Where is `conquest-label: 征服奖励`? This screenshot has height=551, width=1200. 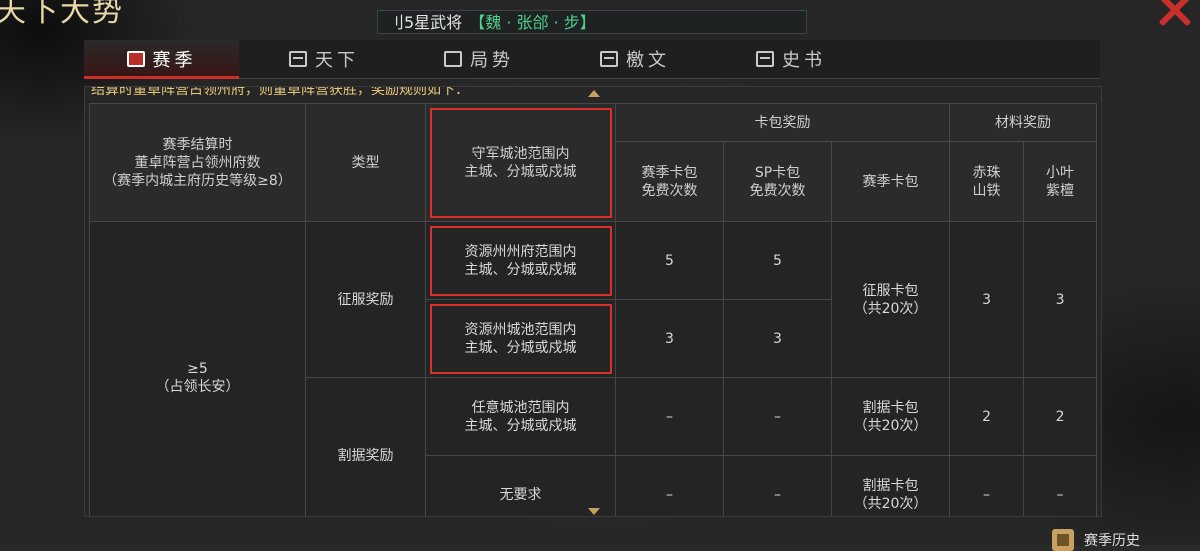
conquest-label: 征服奖励 is located at coordinates (365, 299).